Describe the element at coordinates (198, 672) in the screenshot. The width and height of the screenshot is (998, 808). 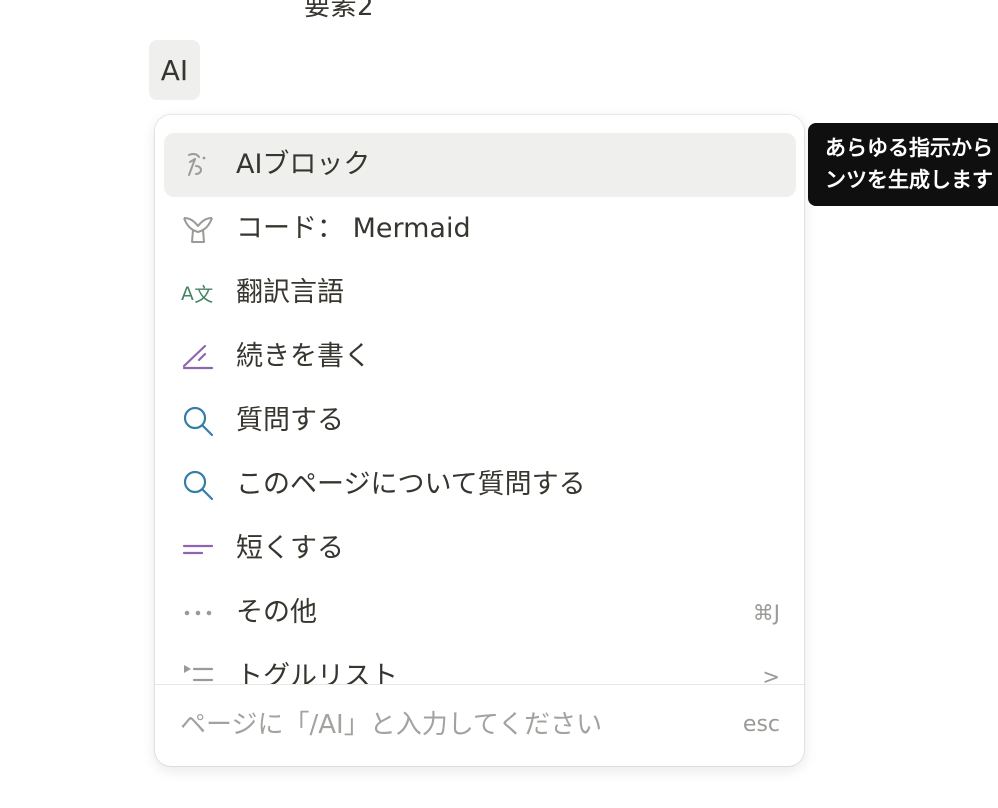
I see `toggle-list-icon` at that location.